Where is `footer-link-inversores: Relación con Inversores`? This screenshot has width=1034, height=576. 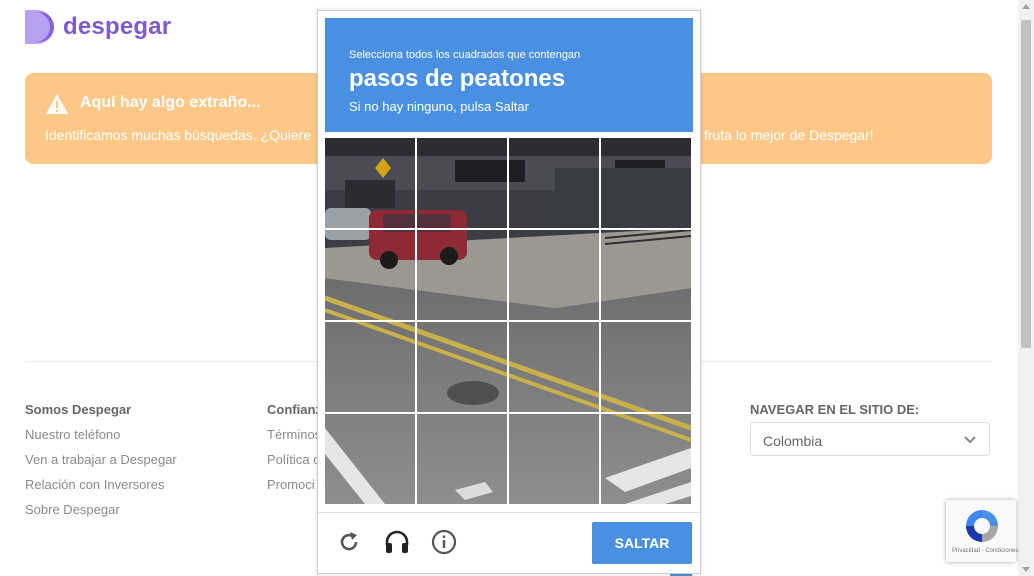 footer-link-inversores: Relación con Inversores is located at coordinates (101, 489).